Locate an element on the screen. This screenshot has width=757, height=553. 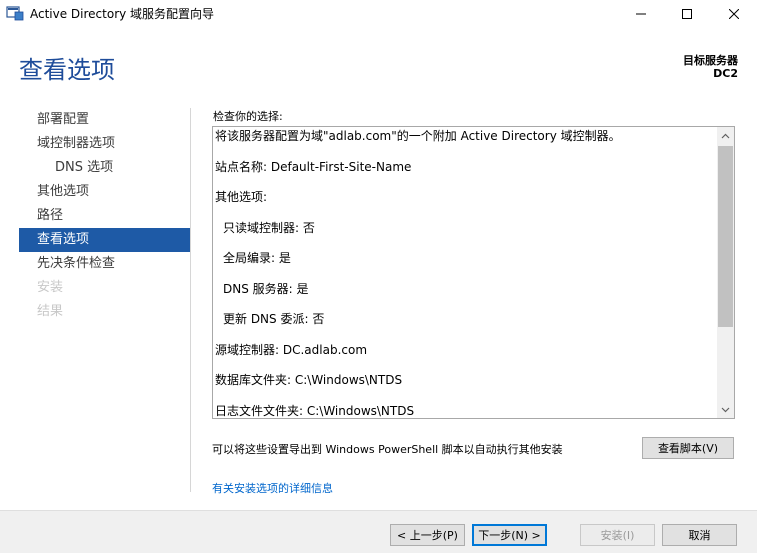
nav-item-label: 安装 is located at coordinates (50, 287).